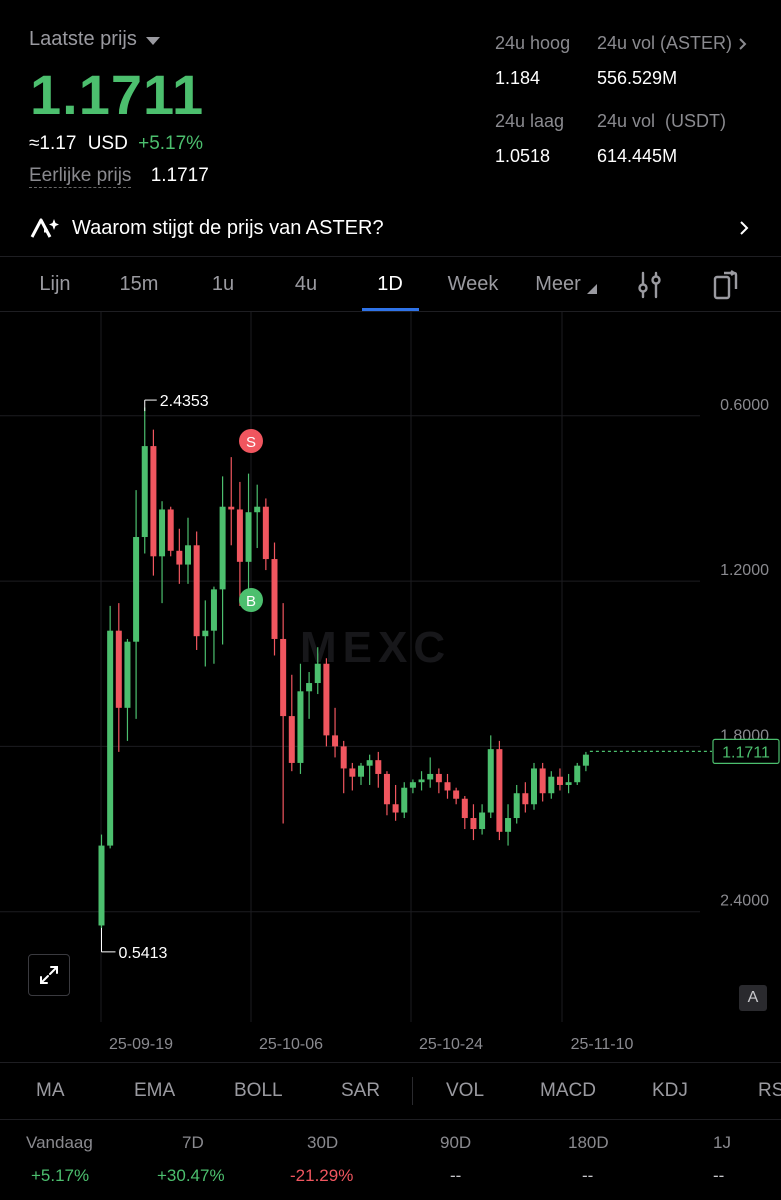 Image resolution: width=781 pixels, height=1200 pixels. I want to click on indicator-settings-icon, so click(650, 285).